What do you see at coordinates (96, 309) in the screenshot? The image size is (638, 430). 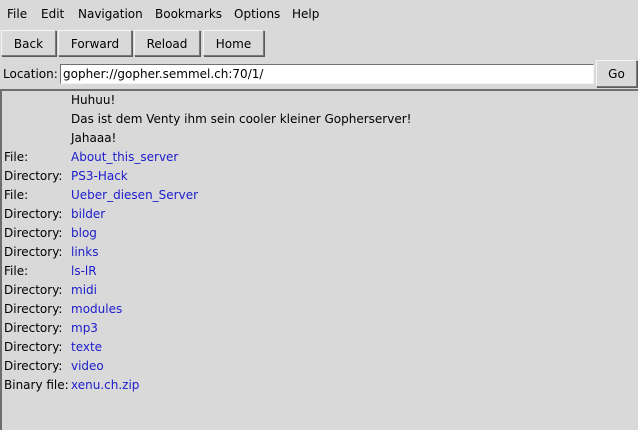 I see `entry-link: modules` at bounding box center [96, 309].